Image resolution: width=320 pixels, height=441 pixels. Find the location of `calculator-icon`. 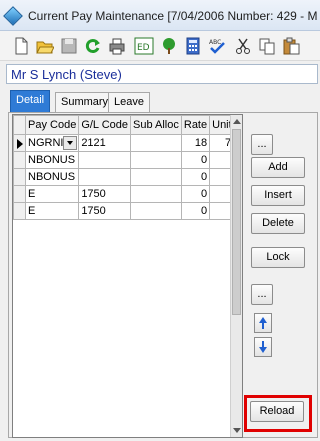

calculator-icon is located at coordinates (193, 46).